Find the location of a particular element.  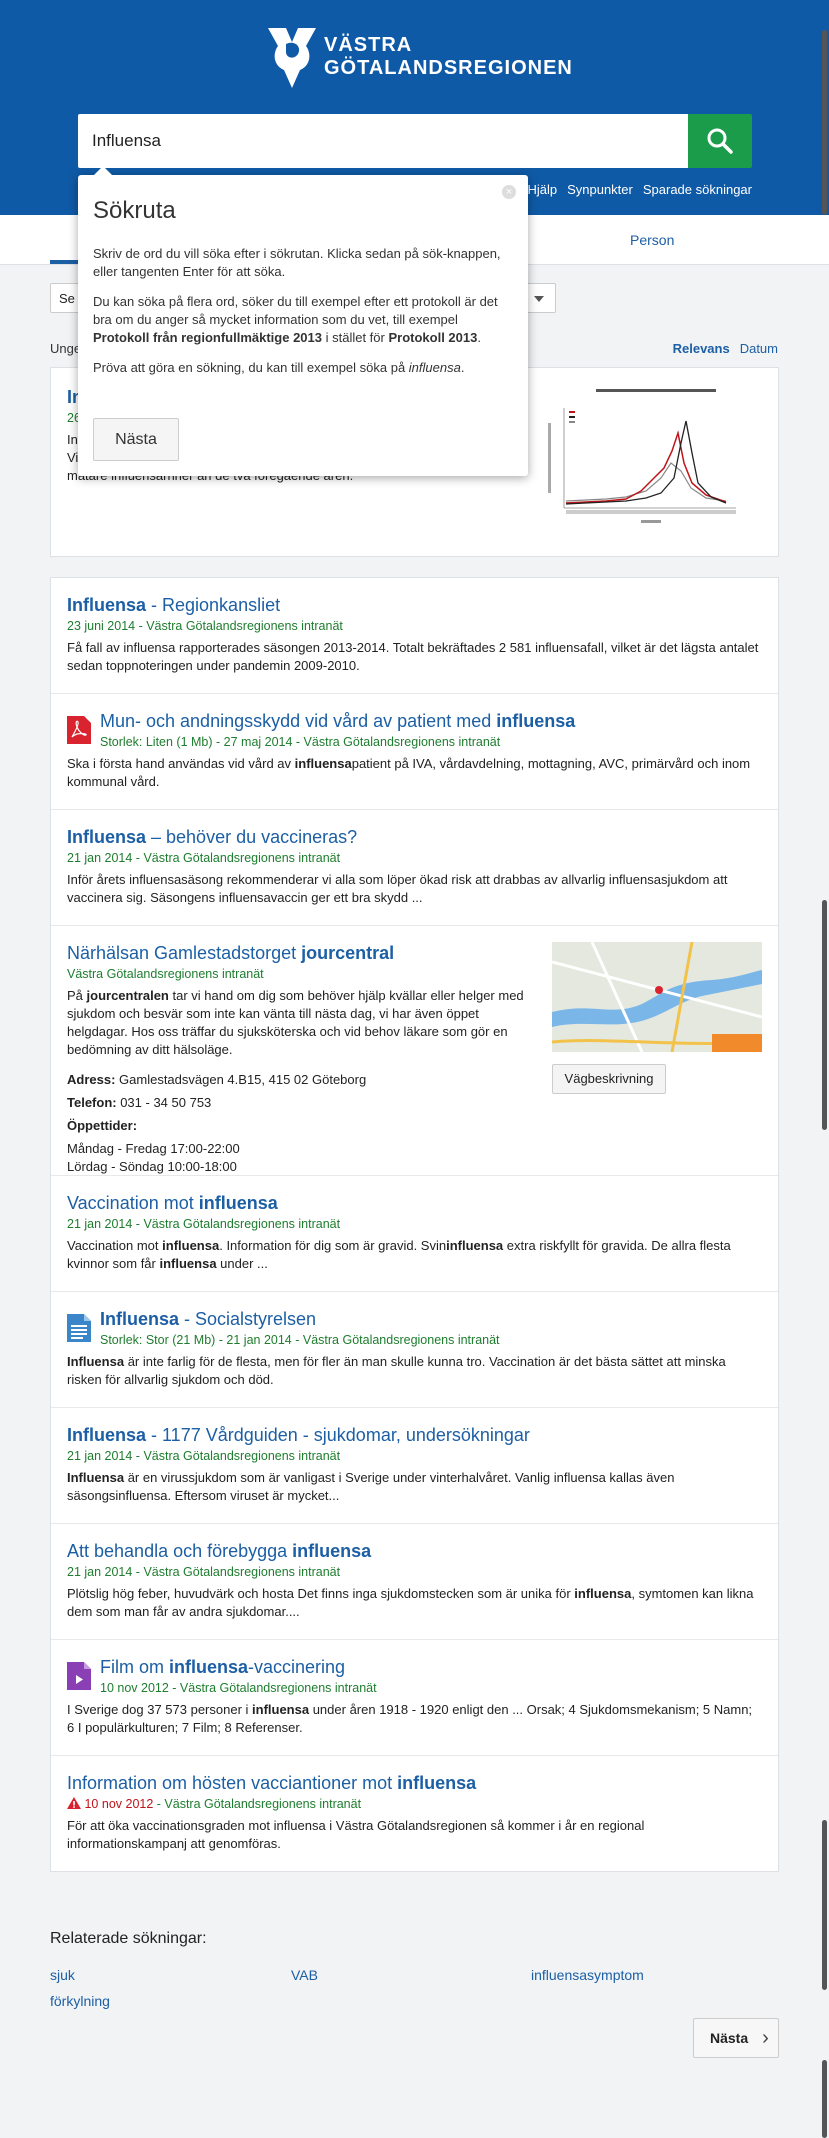

result-meta: Västra Götalandsregionens intranät is located at coordinates (165, 974).